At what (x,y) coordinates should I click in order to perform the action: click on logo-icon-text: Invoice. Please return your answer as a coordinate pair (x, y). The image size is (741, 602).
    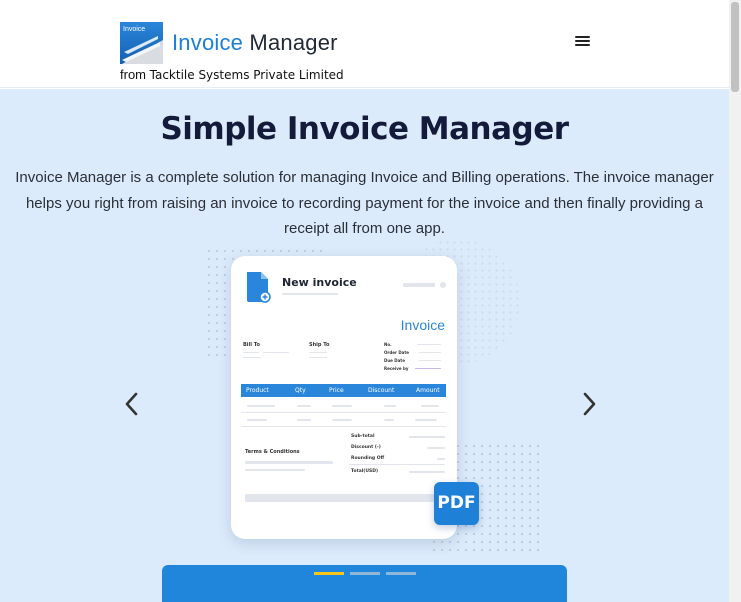
    Looking at the image, I should click on (134, 29).